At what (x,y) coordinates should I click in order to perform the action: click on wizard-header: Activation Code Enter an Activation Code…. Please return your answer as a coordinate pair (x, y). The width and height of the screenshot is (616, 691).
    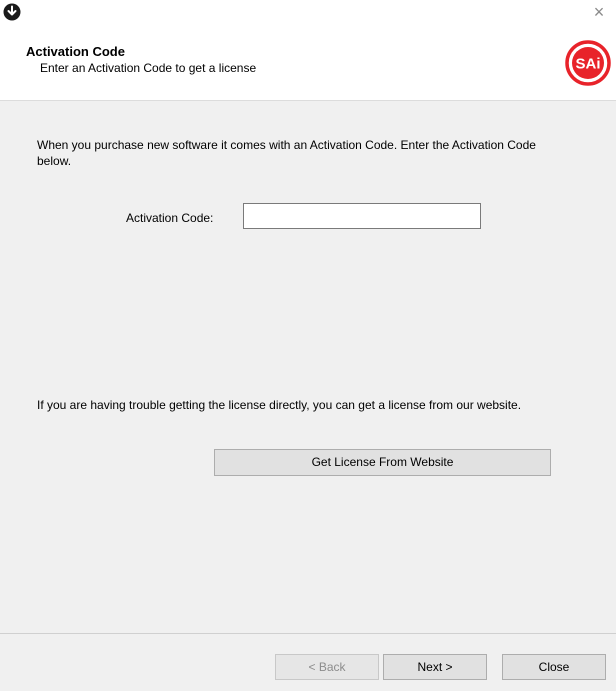
    Looking at the image, I should click on (308, 62).